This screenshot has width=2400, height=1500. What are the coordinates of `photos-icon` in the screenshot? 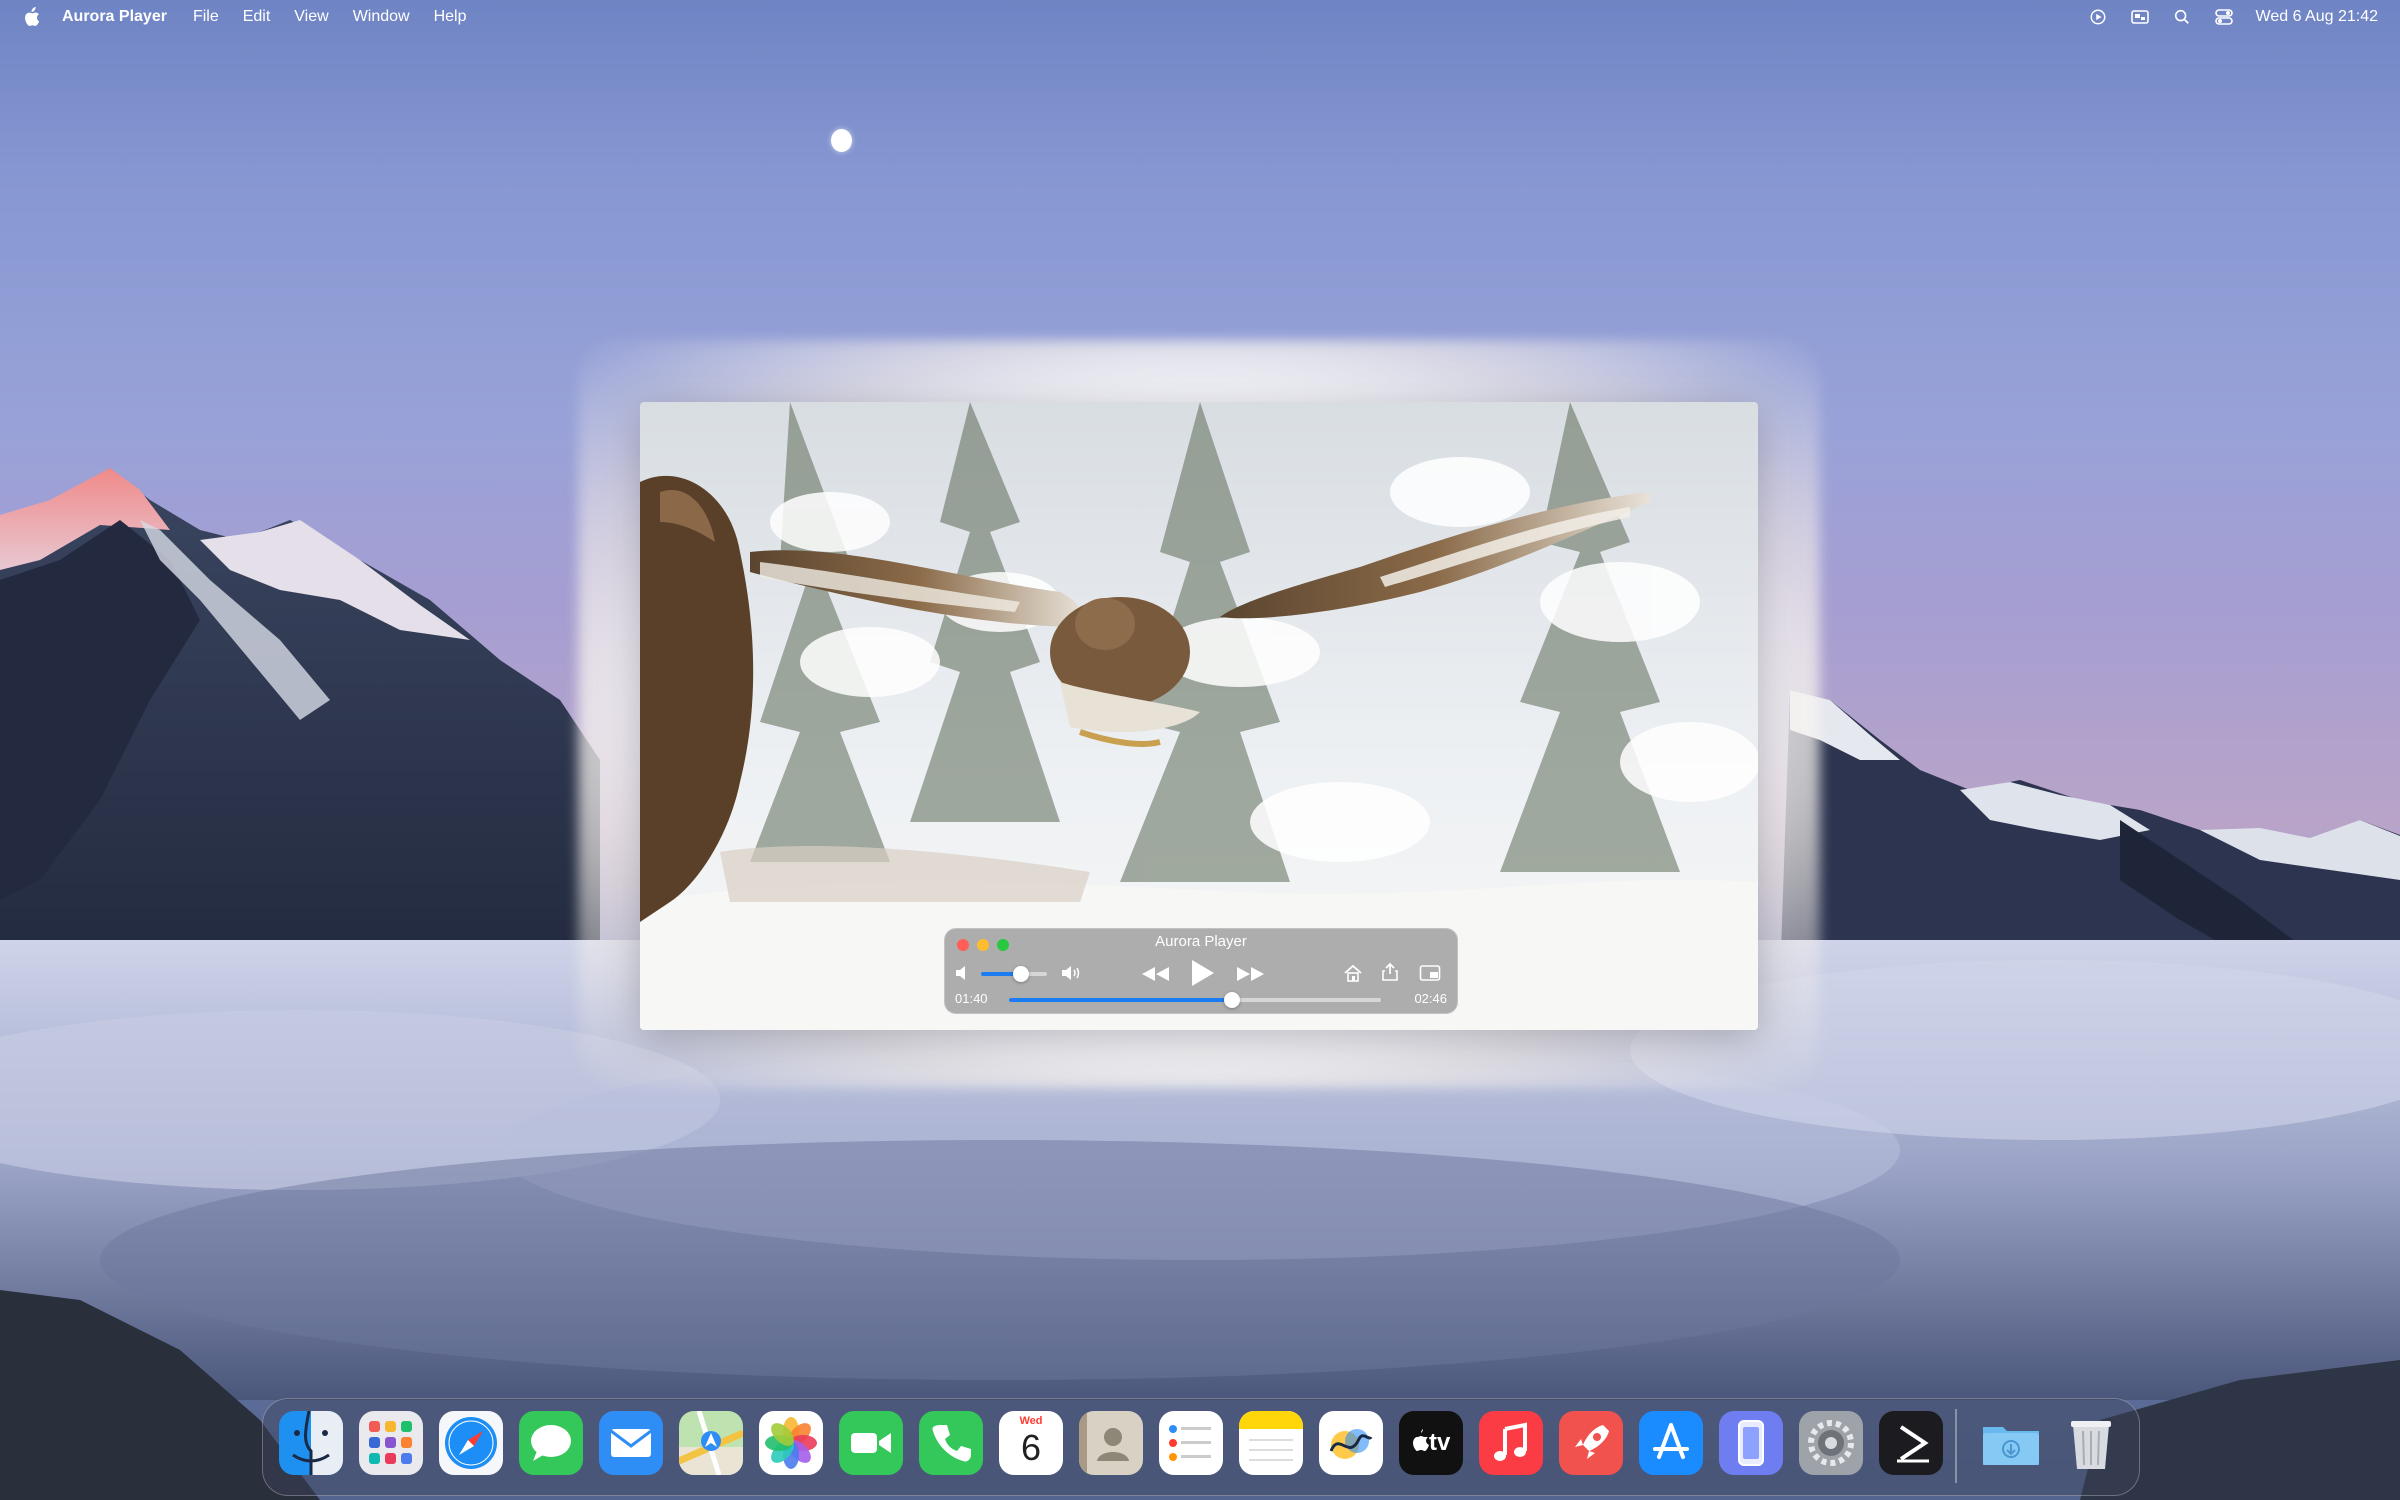 It's located at (791, 1443).